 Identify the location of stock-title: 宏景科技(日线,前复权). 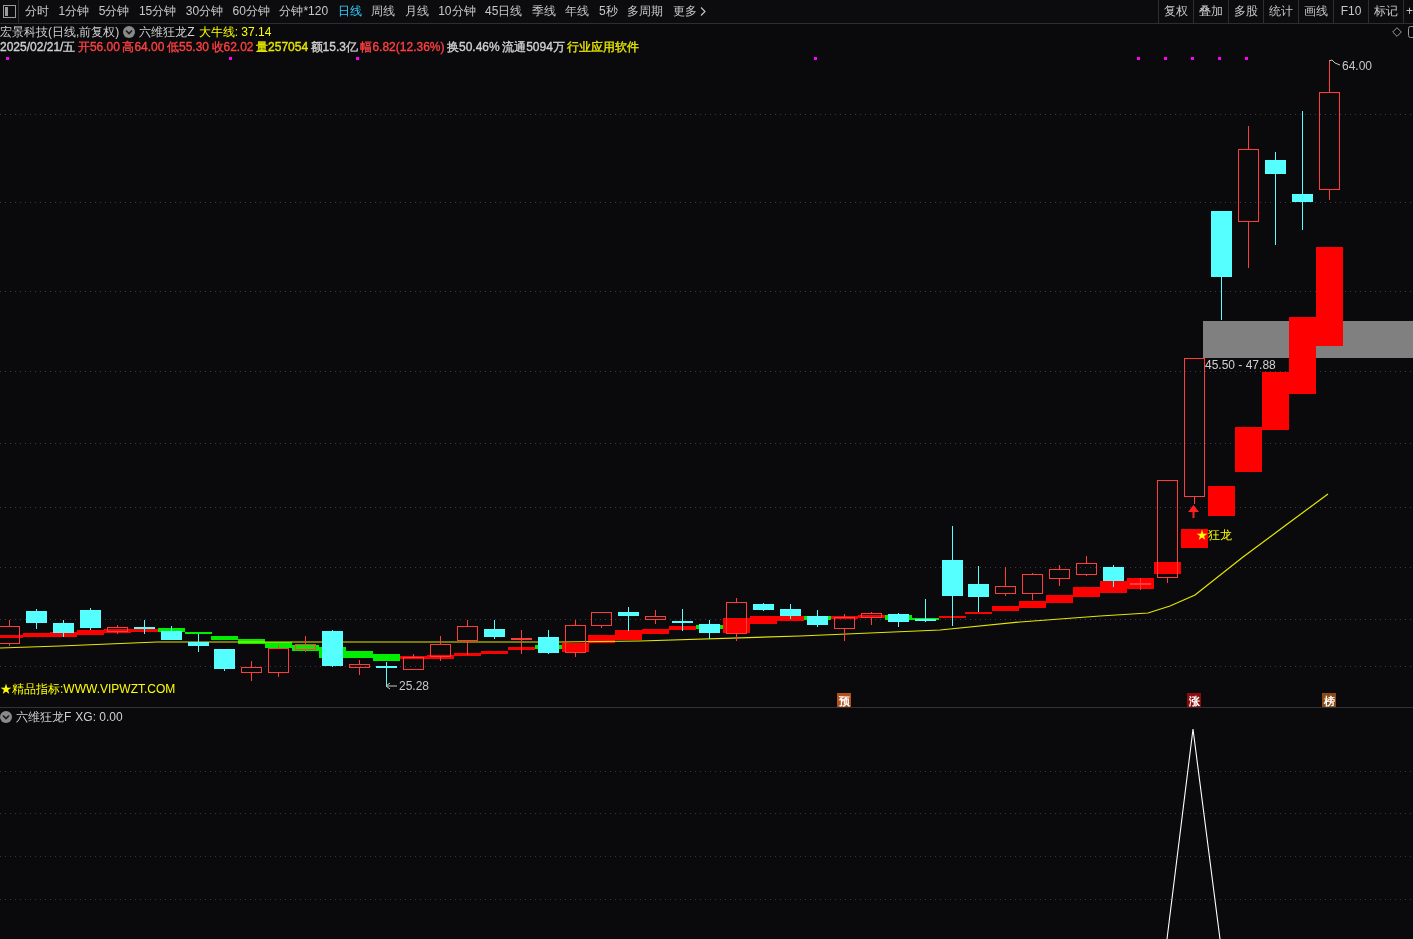
(60, 31).